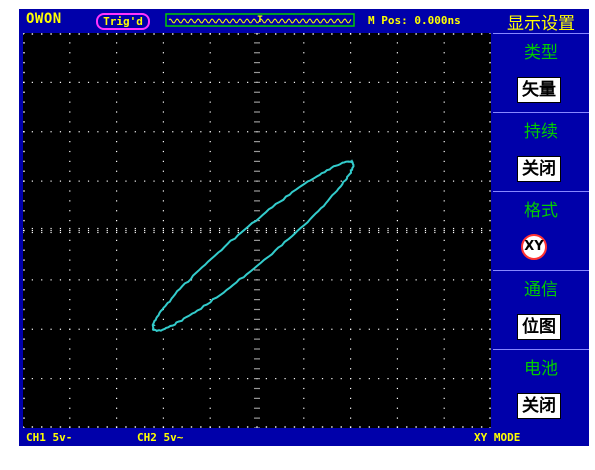 This screenshot has width=595, height=470. I want to click on menu-item-format: 格式 XY, so click(541, 231).